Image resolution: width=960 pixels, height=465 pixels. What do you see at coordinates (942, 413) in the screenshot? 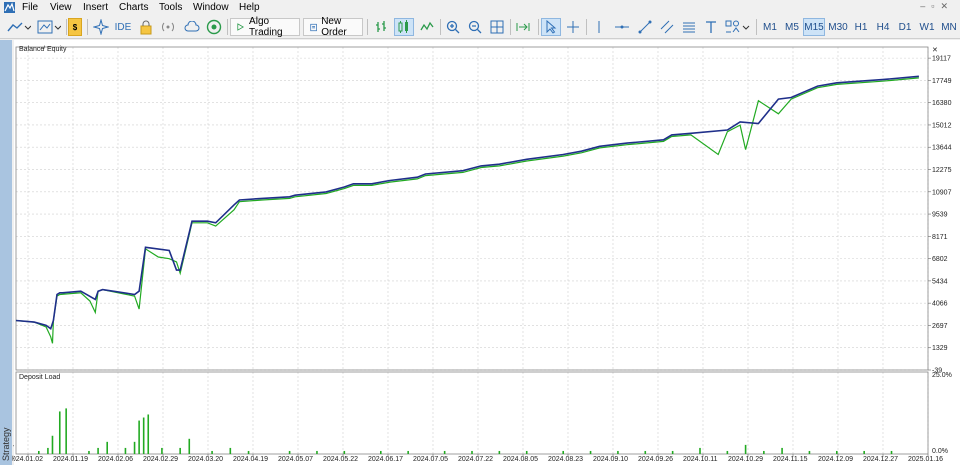
I see `deposit-y-axis: 25.0% 0.0%` at bounding box center [942, 413].